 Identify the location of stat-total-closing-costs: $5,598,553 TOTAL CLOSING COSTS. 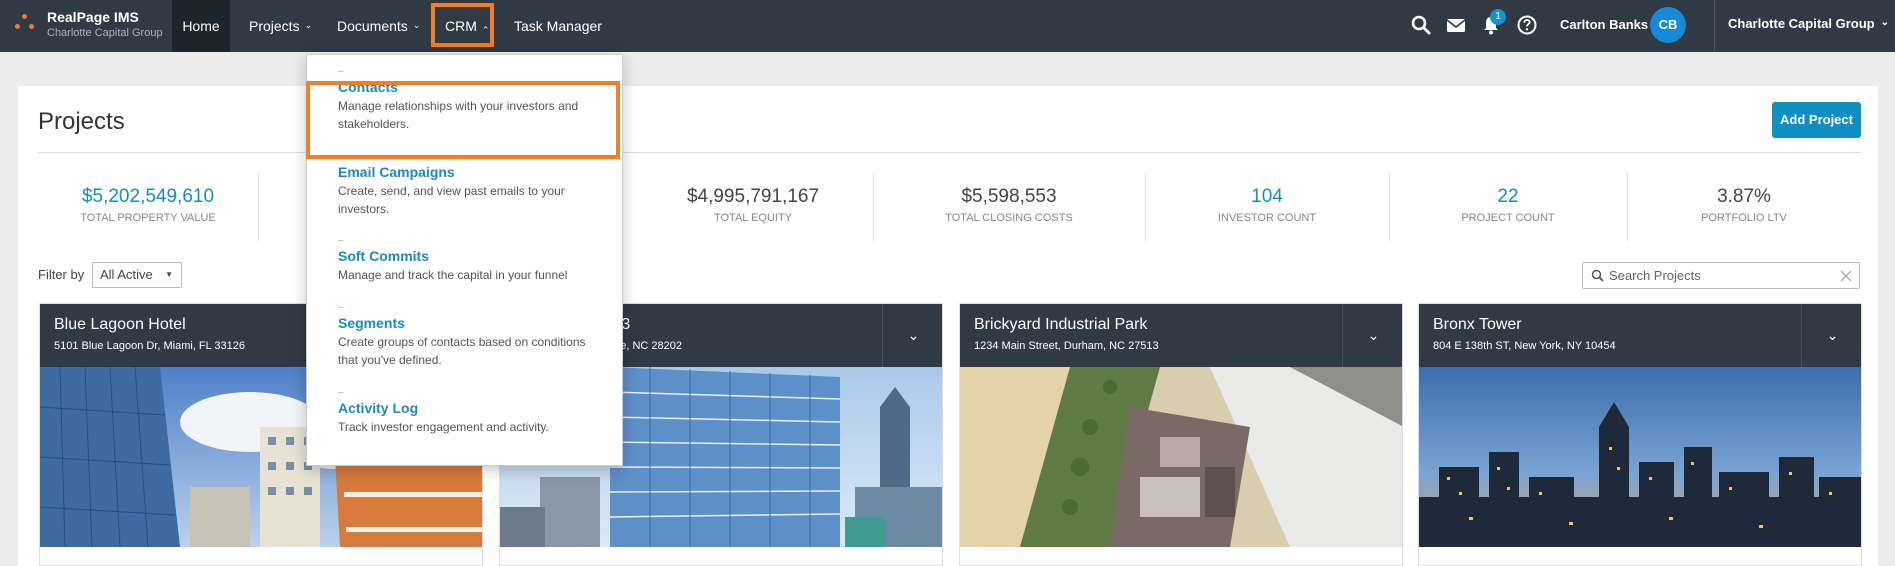
(1009, 207).